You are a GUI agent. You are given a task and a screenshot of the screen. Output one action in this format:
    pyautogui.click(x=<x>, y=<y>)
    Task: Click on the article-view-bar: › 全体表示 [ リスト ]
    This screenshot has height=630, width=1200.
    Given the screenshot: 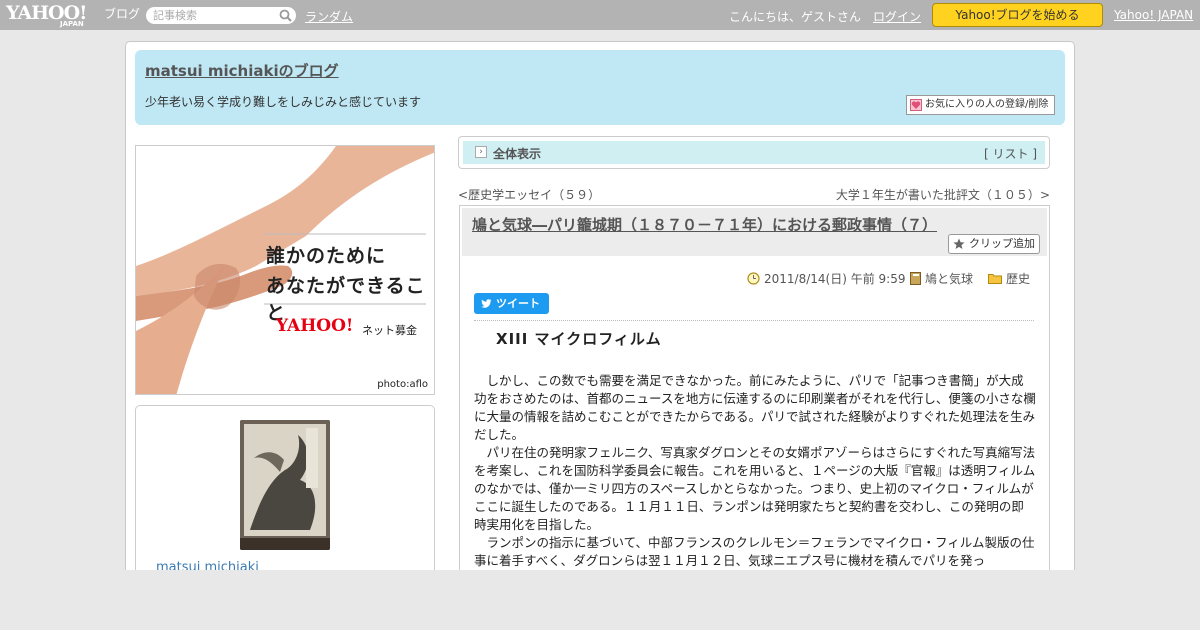 What is the action you would take?
    pyautogui.click(x=754, y=152)
    